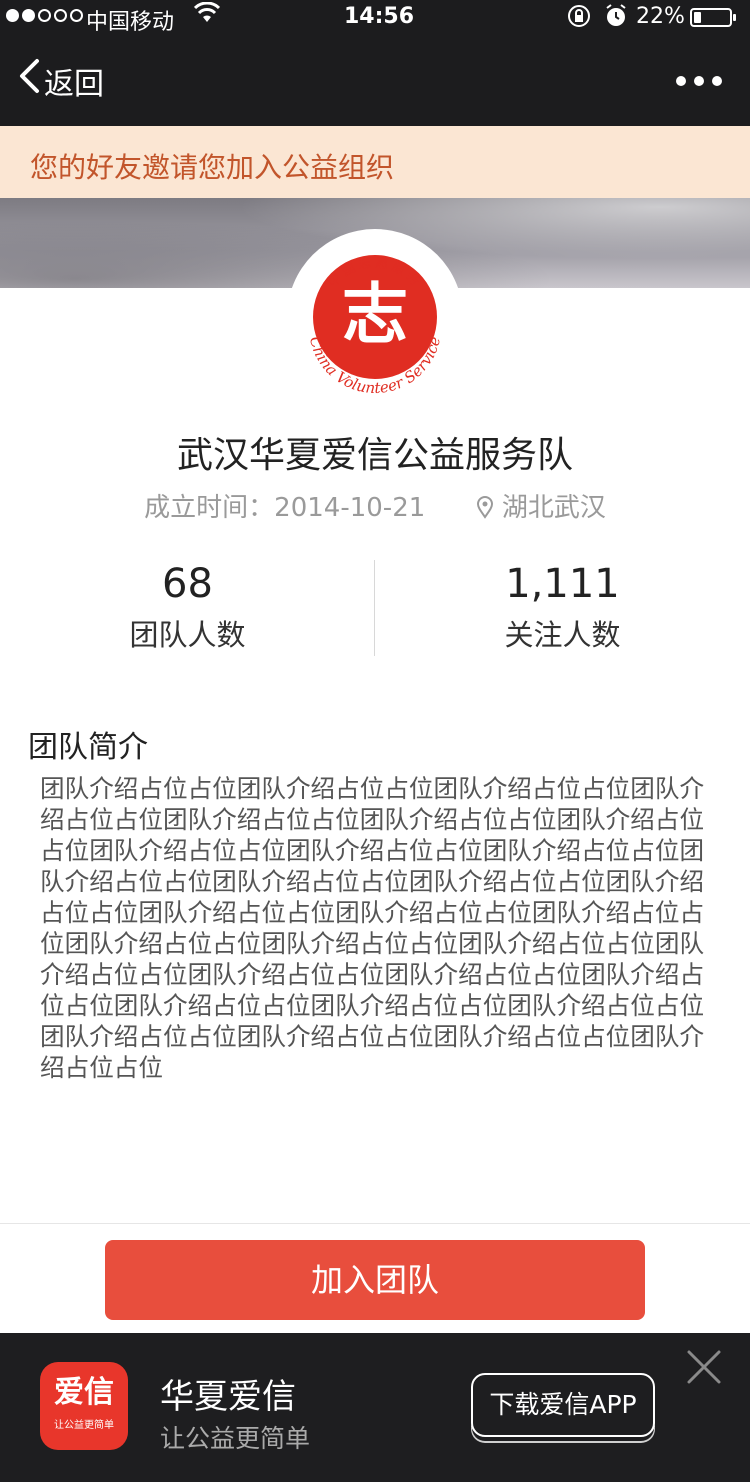  I want to click on members-stat: 68 团队人数, so click(187, 607).